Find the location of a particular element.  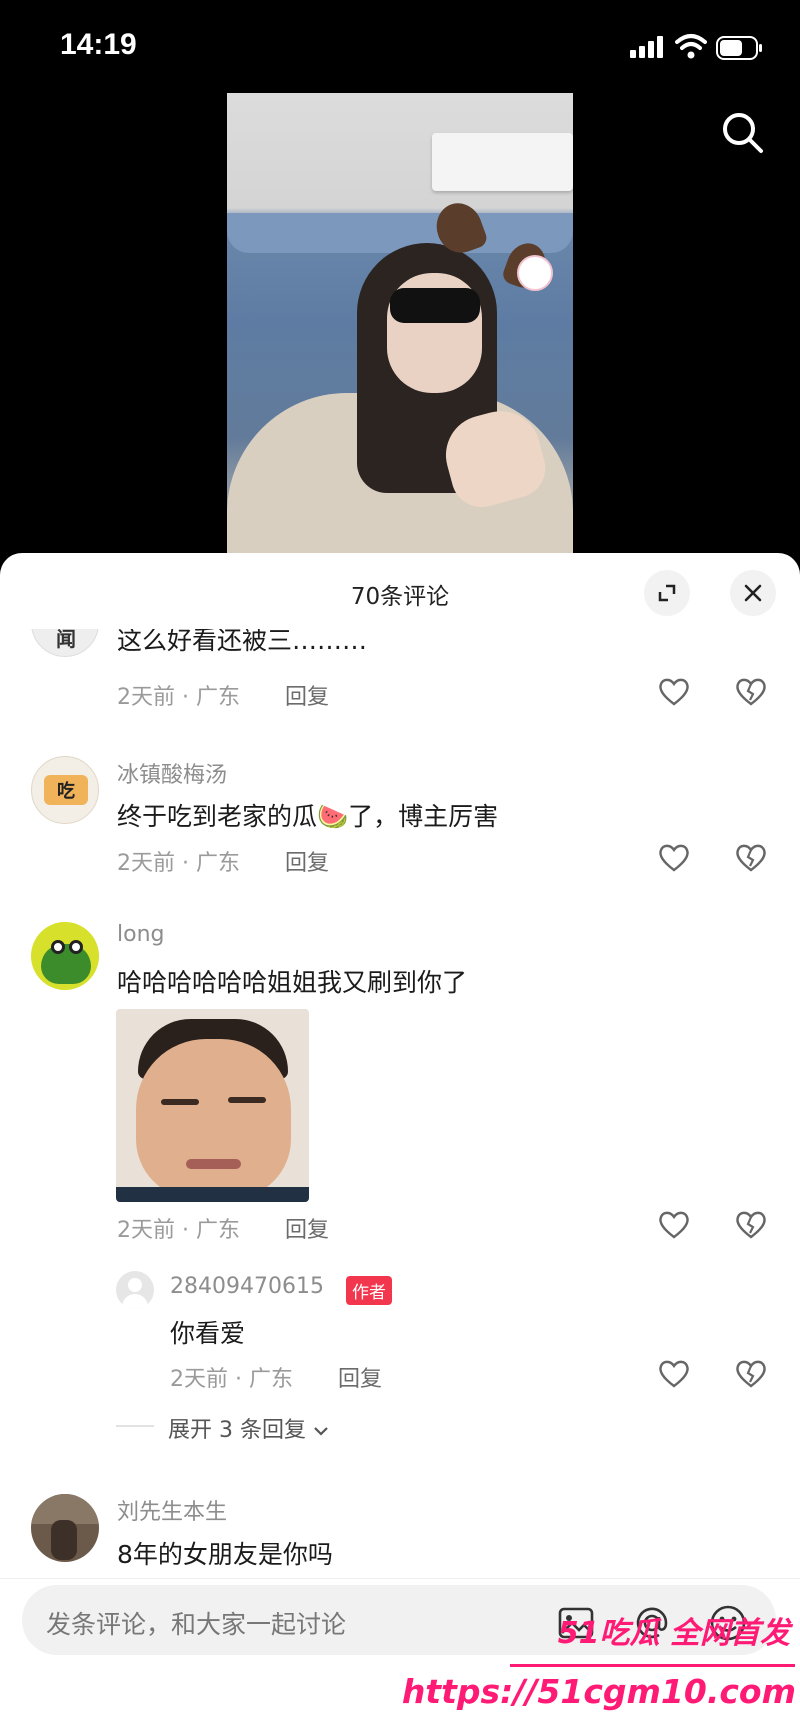

video-player is located at coordinates (400, 323).